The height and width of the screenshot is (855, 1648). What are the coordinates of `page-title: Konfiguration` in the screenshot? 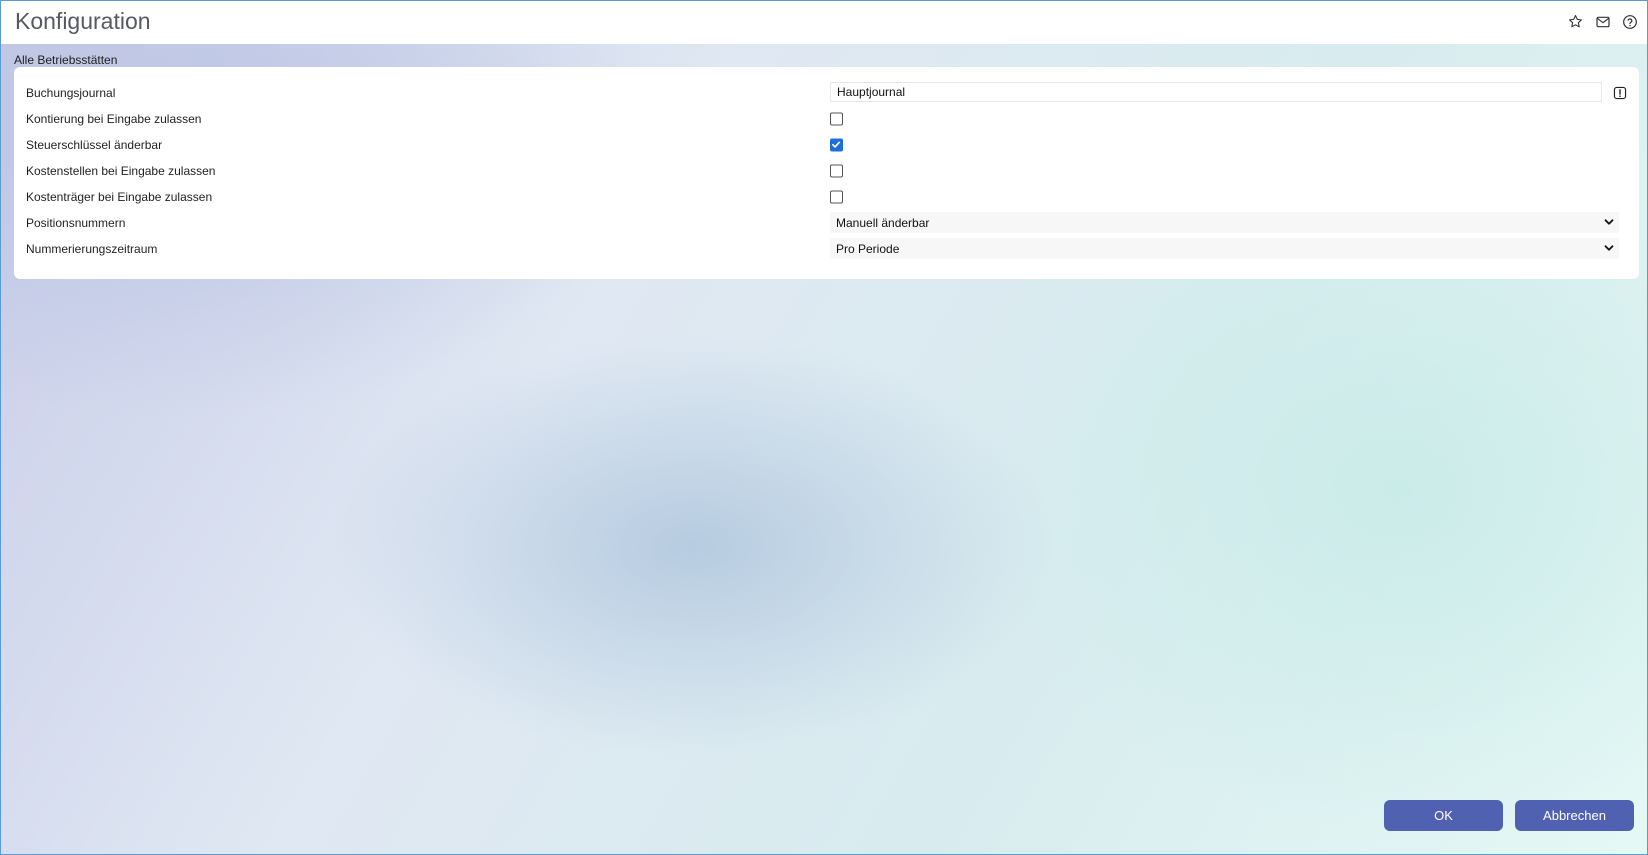 It's located at (83, 21).